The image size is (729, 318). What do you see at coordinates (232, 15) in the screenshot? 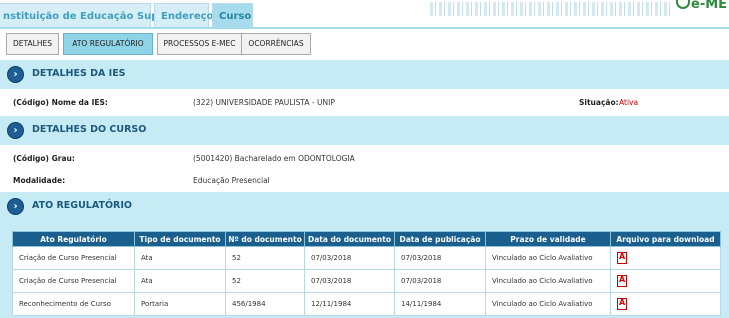
I see `tab-curso: Curso` at bounding box center [232, 15].